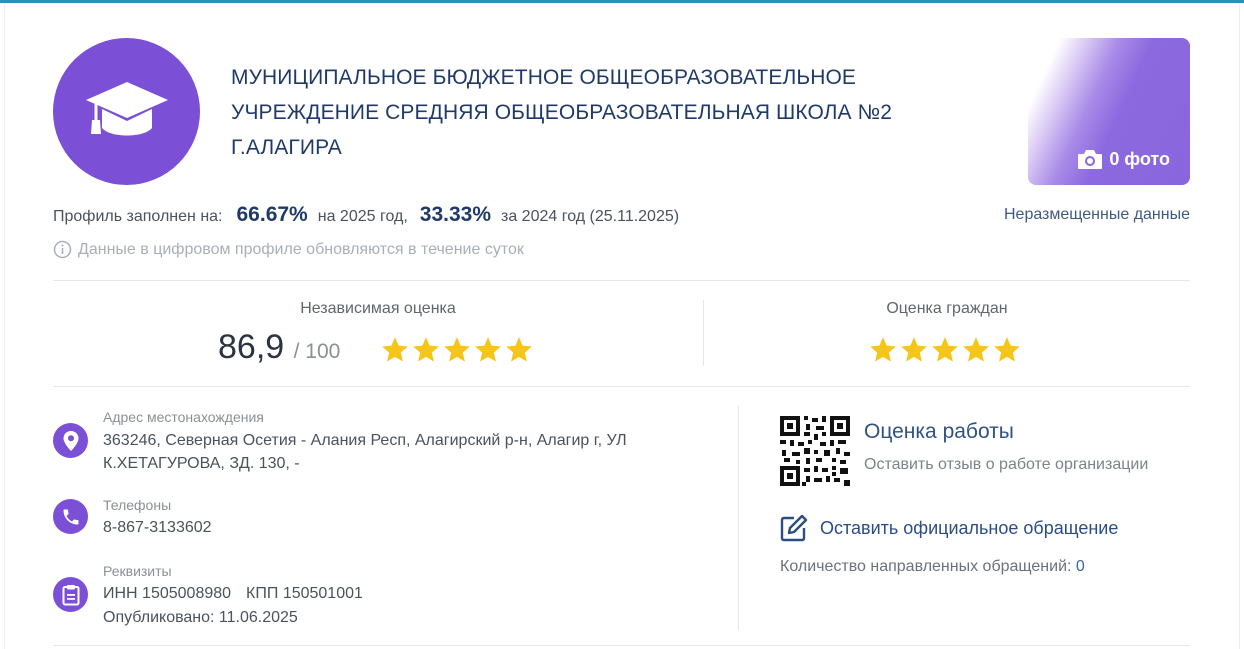  I want to click on profile-previous-year: за 2024 год (25.11.2025), so click(590, 216).